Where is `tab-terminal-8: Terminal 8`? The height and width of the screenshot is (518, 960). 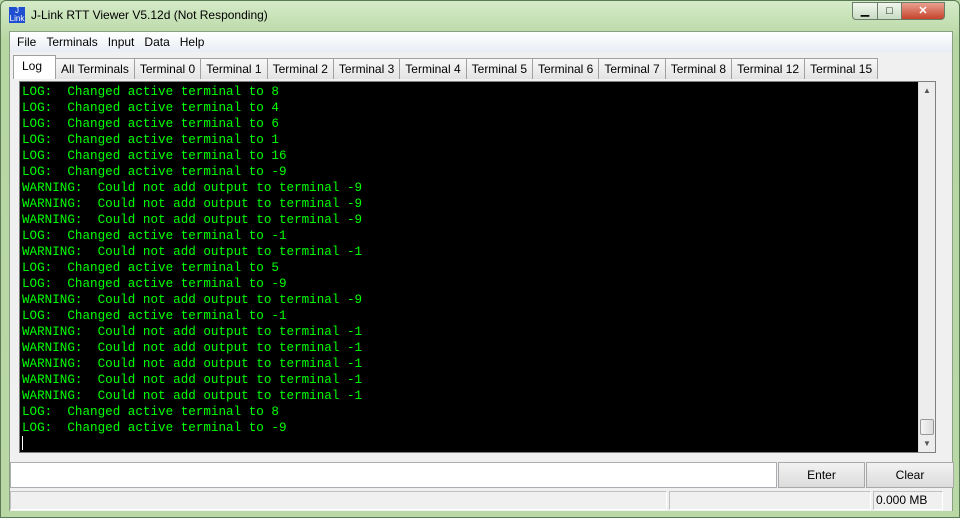
tab-terminal-8: Terminal 8 is located at coordinates (698, 68).